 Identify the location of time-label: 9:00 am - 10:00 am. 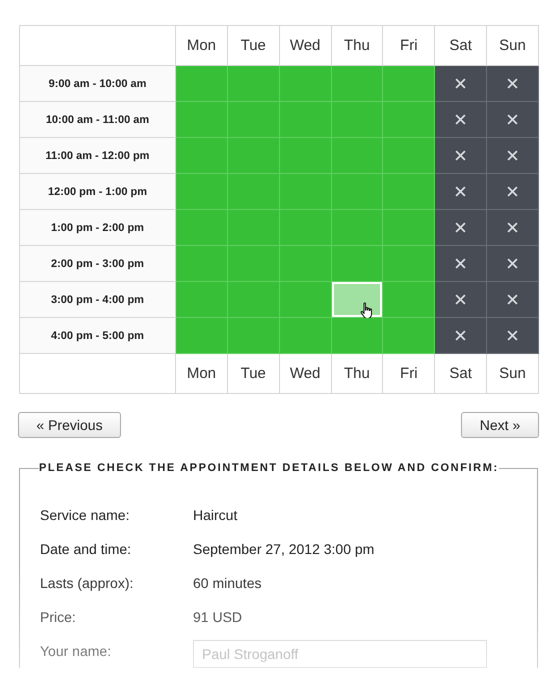
(98, 84).